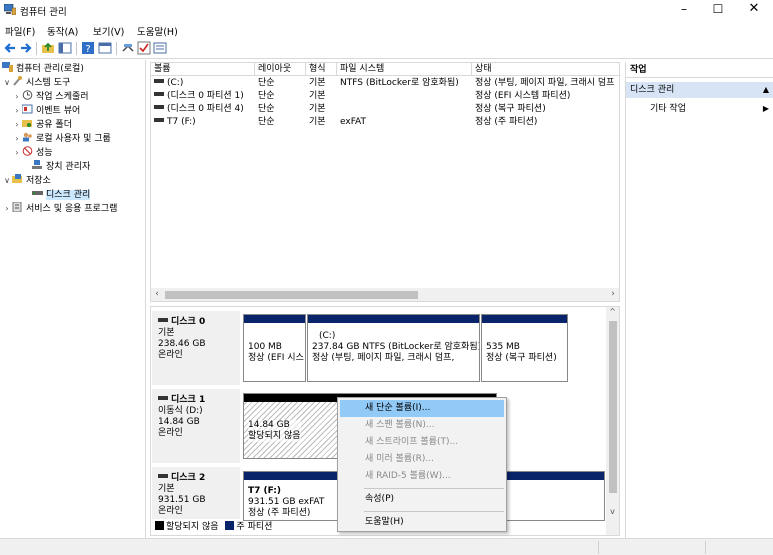 The image size is (773, 555). I want to click on scroll-left-icon: ‹, so click(157, 294).